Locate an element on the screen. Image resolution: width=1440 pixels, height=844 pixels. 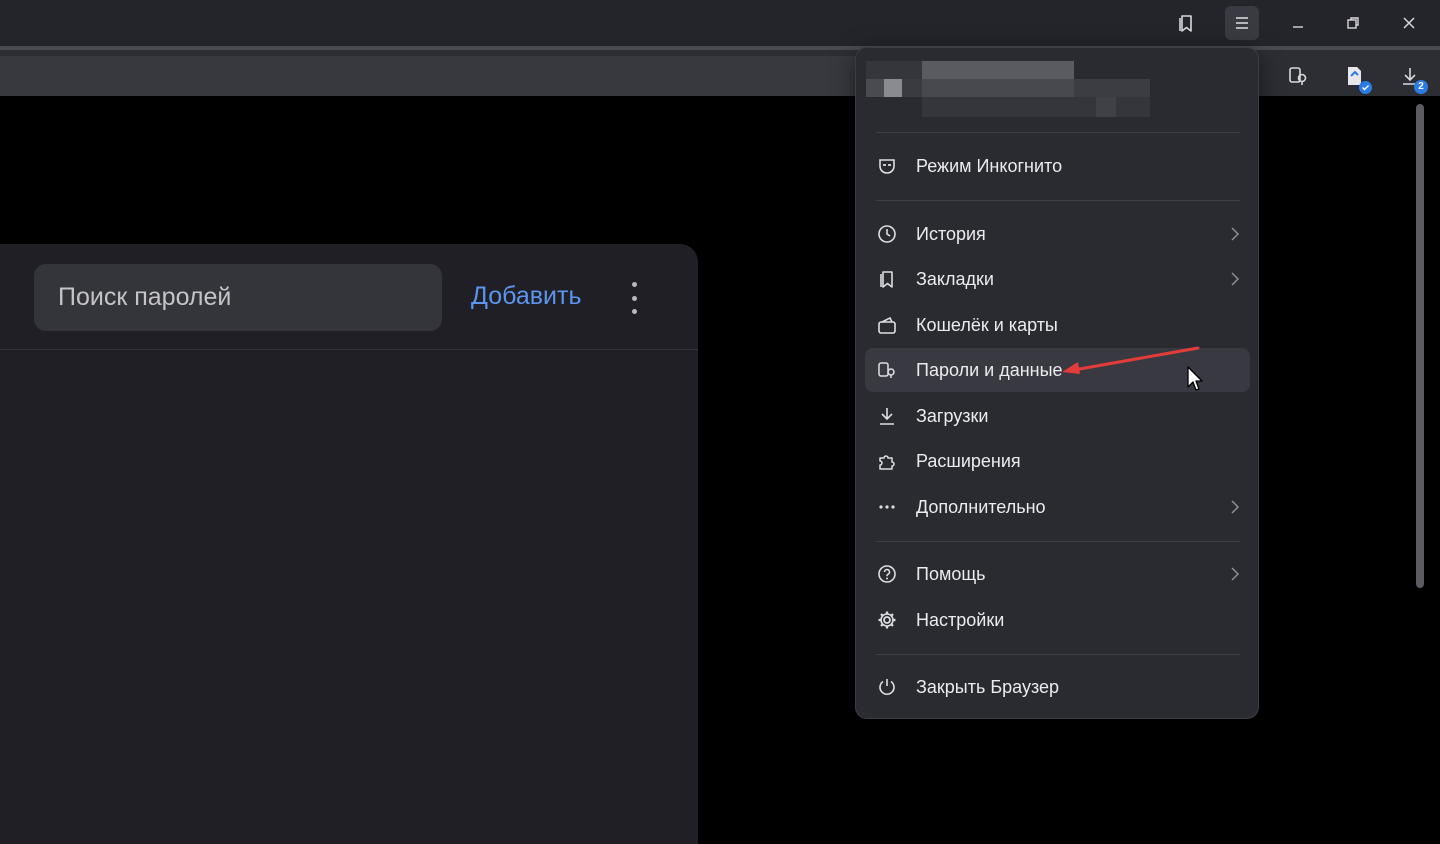
address-bar is located at coordinates (430, 76).